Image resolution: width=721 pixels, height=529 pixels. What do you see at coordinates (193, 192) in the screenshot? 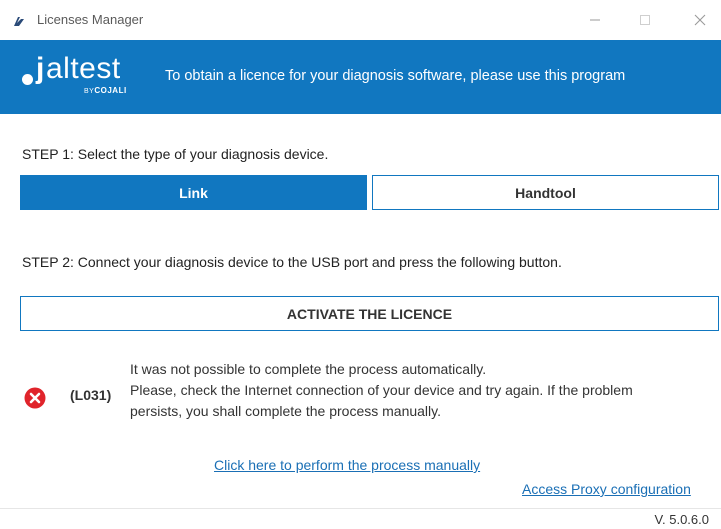
I see `link-device-button: Link` at bounding box center [193, 192].